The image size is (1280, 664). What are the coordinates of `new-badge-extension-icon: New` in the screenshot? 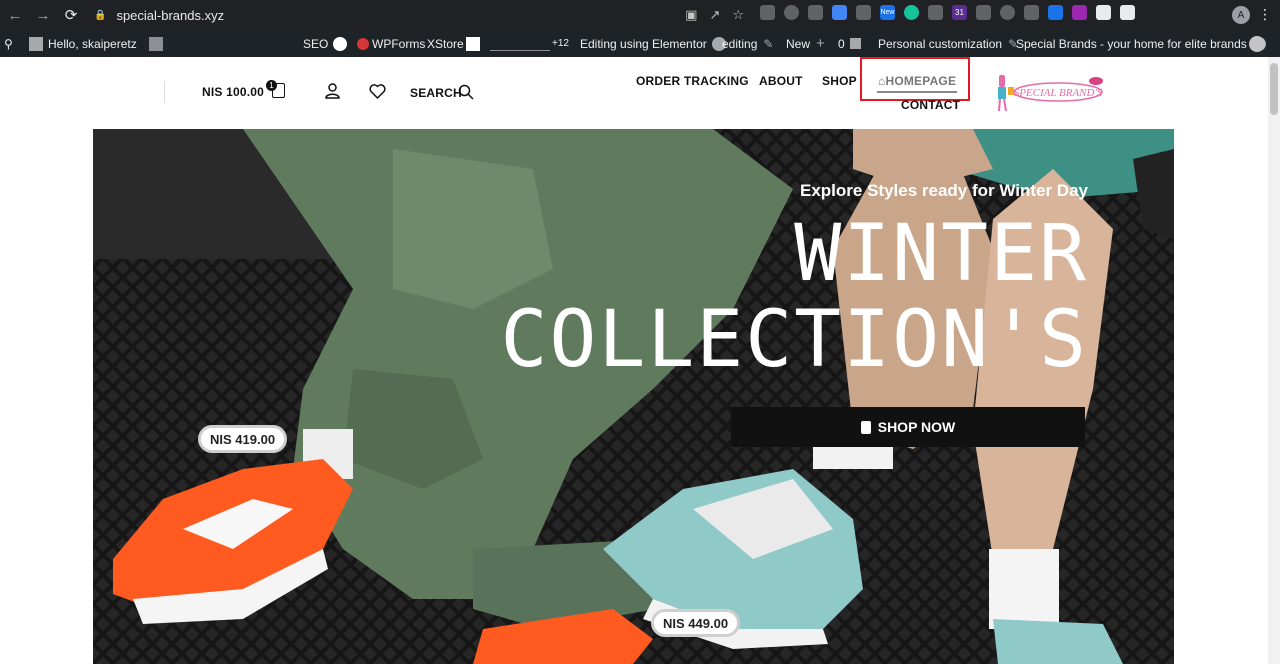 It's located at (887, 12).